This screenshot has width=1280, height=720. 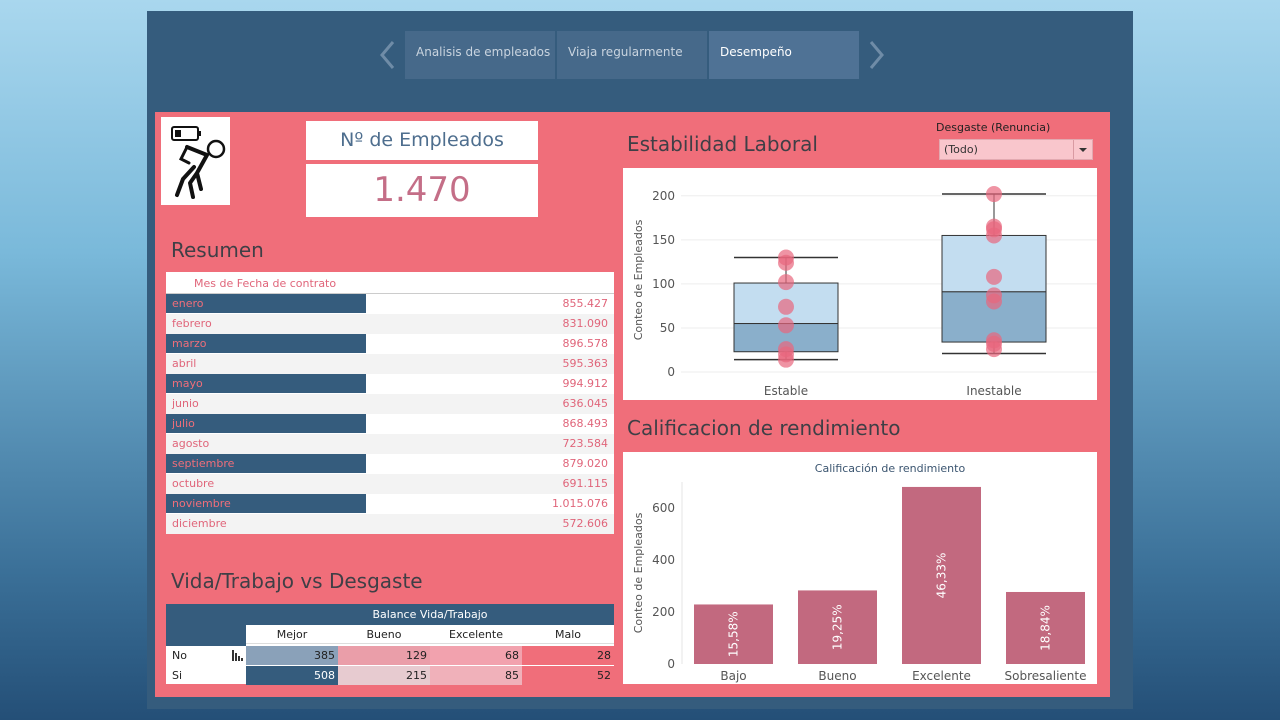 I want to click on heatmap-cell: 28, so click(x=568, y=655).